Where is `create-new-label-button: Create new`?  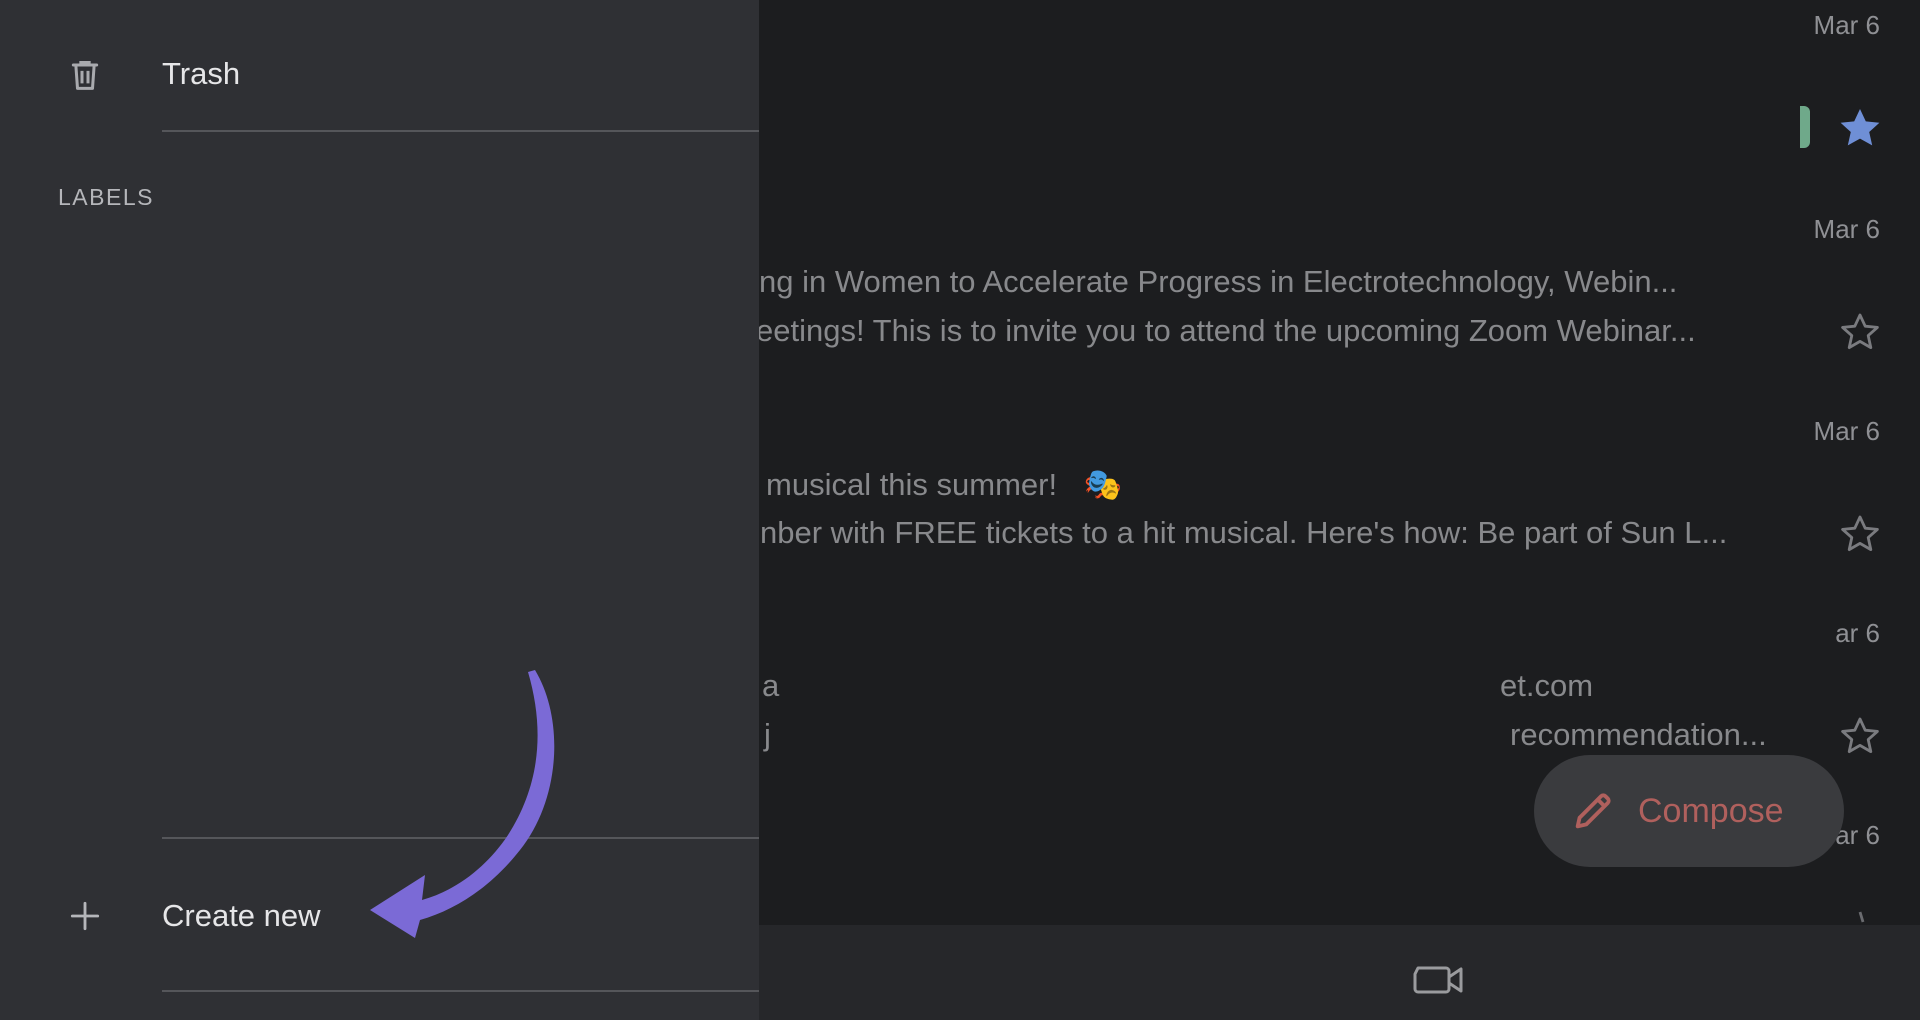 create-new-label-button: Create new is located at coordinates (379, 916).